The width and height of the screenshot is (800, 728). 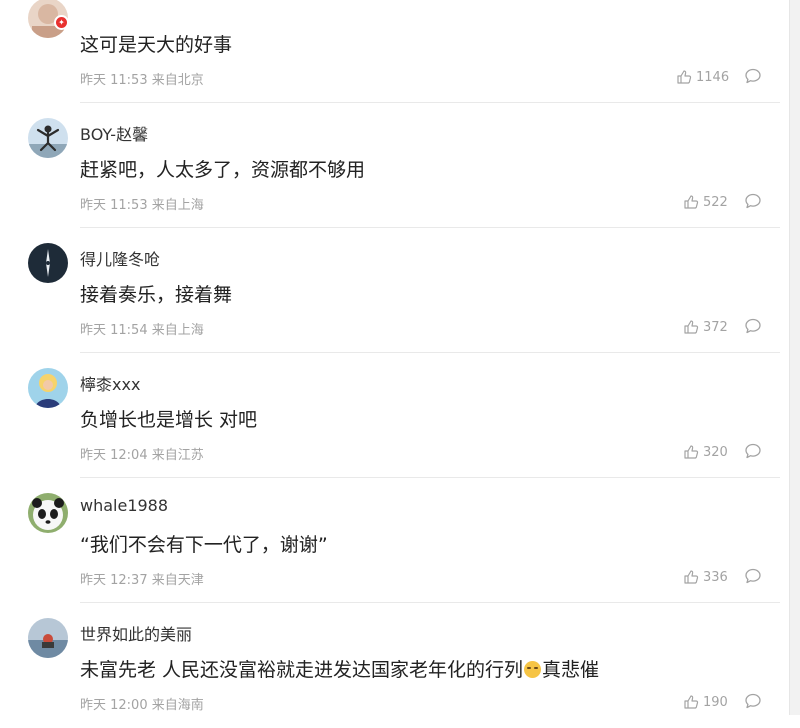 I want to click on sad-face-emoji-icon, so click(x=533, y=669).